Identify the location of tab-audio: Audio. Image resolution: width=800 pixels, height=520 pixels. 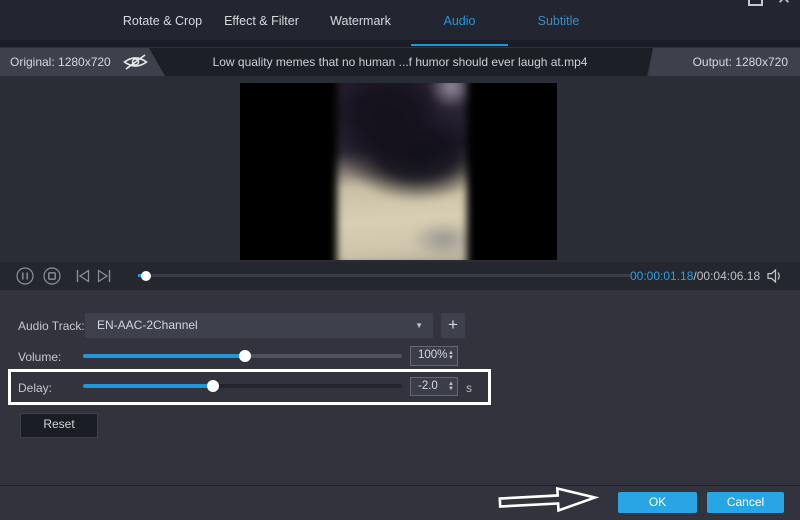
(459, 23).